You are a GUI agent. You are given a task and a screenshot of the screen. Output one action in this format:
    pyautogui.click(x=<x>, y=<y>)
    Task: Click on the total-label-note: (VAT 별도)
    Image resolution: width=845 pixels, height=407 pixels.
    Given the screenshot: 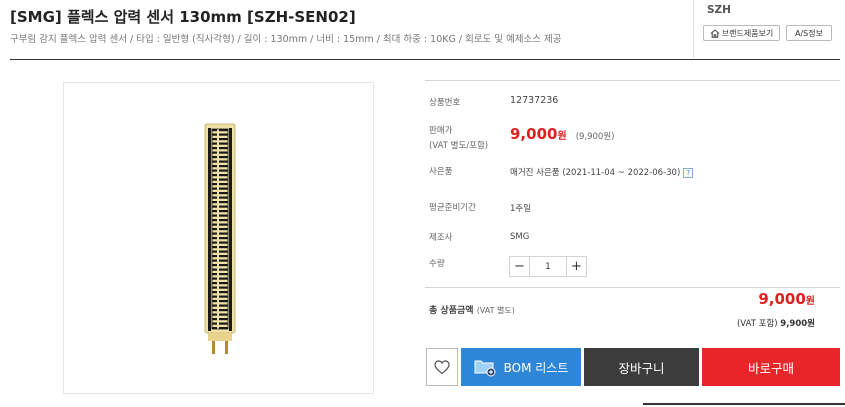 What is the action you would take?
    pyautogui.click(x=495, y=310)
    